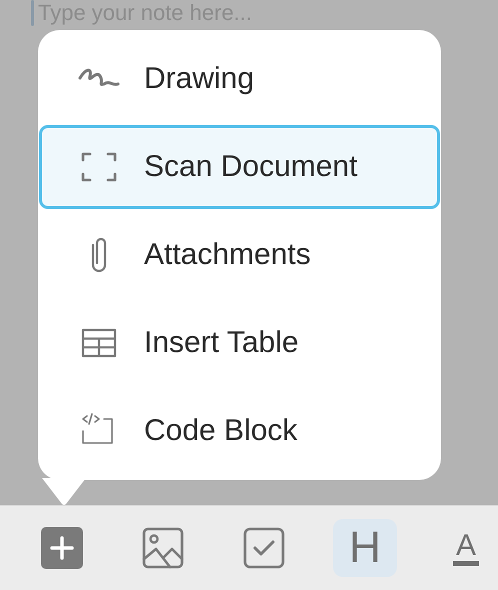  Describe the element at coordinates (239, 343) in the screenshot. I see `menu-item: Insert Table` at that location.